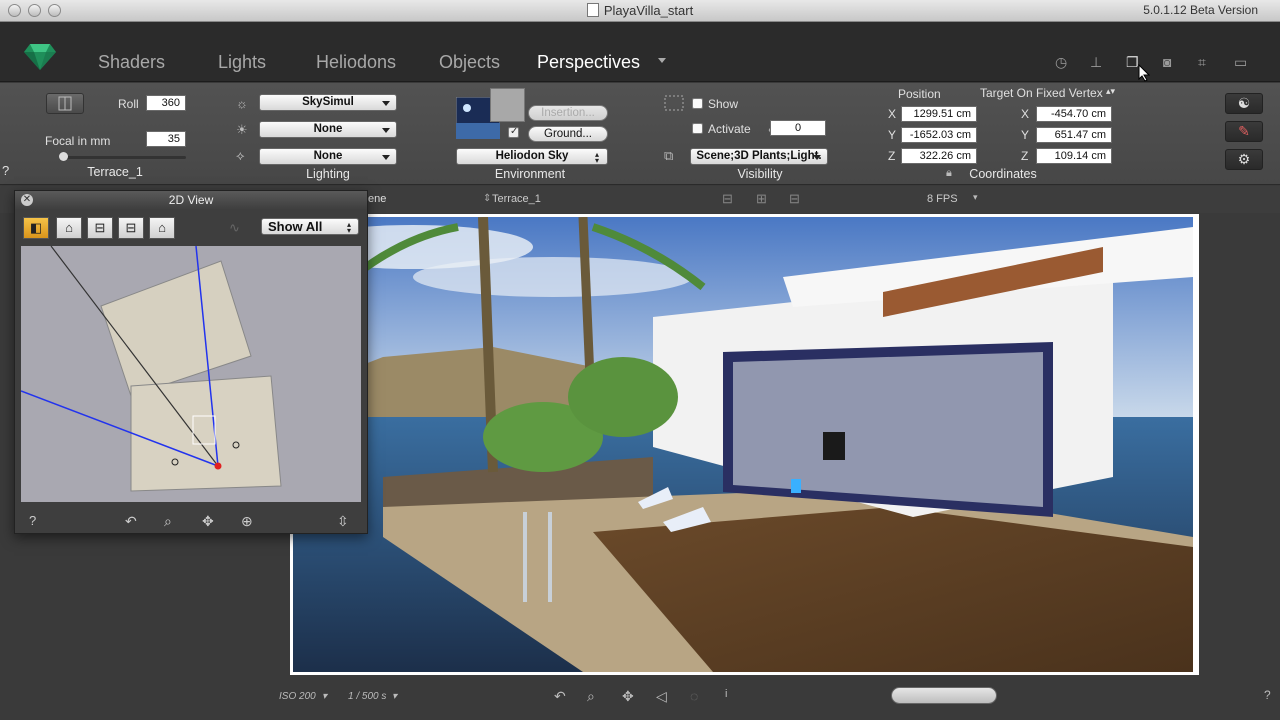 The image size is (1280, 720). I want to click on view-center-icon: ⊞, so click(761, 199).